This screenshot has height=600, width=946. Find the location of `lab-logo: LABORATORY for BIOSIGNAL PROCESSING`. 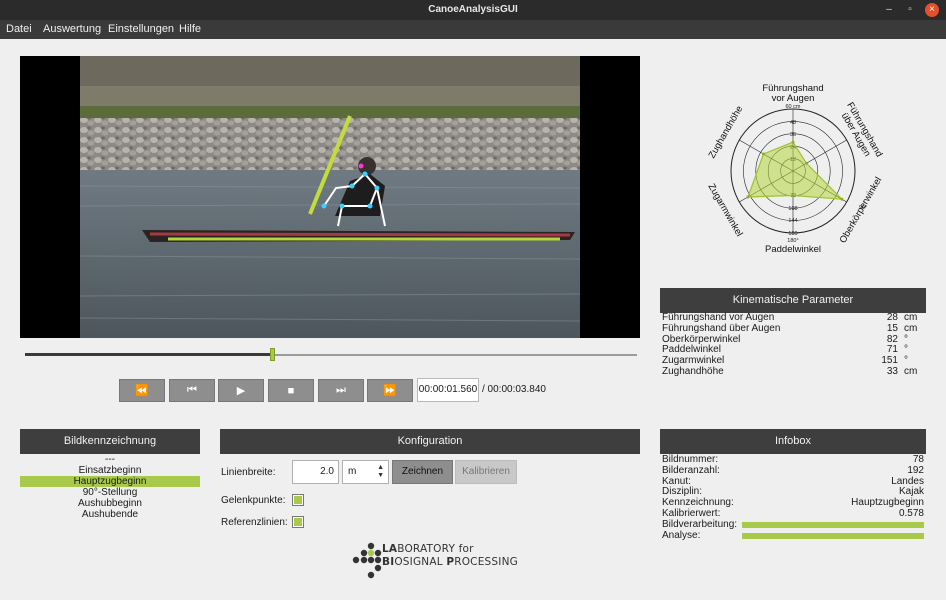

lab-logo: LABORATORY for BIOSIGNAL PROCESSING is located at coordinates (442, 560).